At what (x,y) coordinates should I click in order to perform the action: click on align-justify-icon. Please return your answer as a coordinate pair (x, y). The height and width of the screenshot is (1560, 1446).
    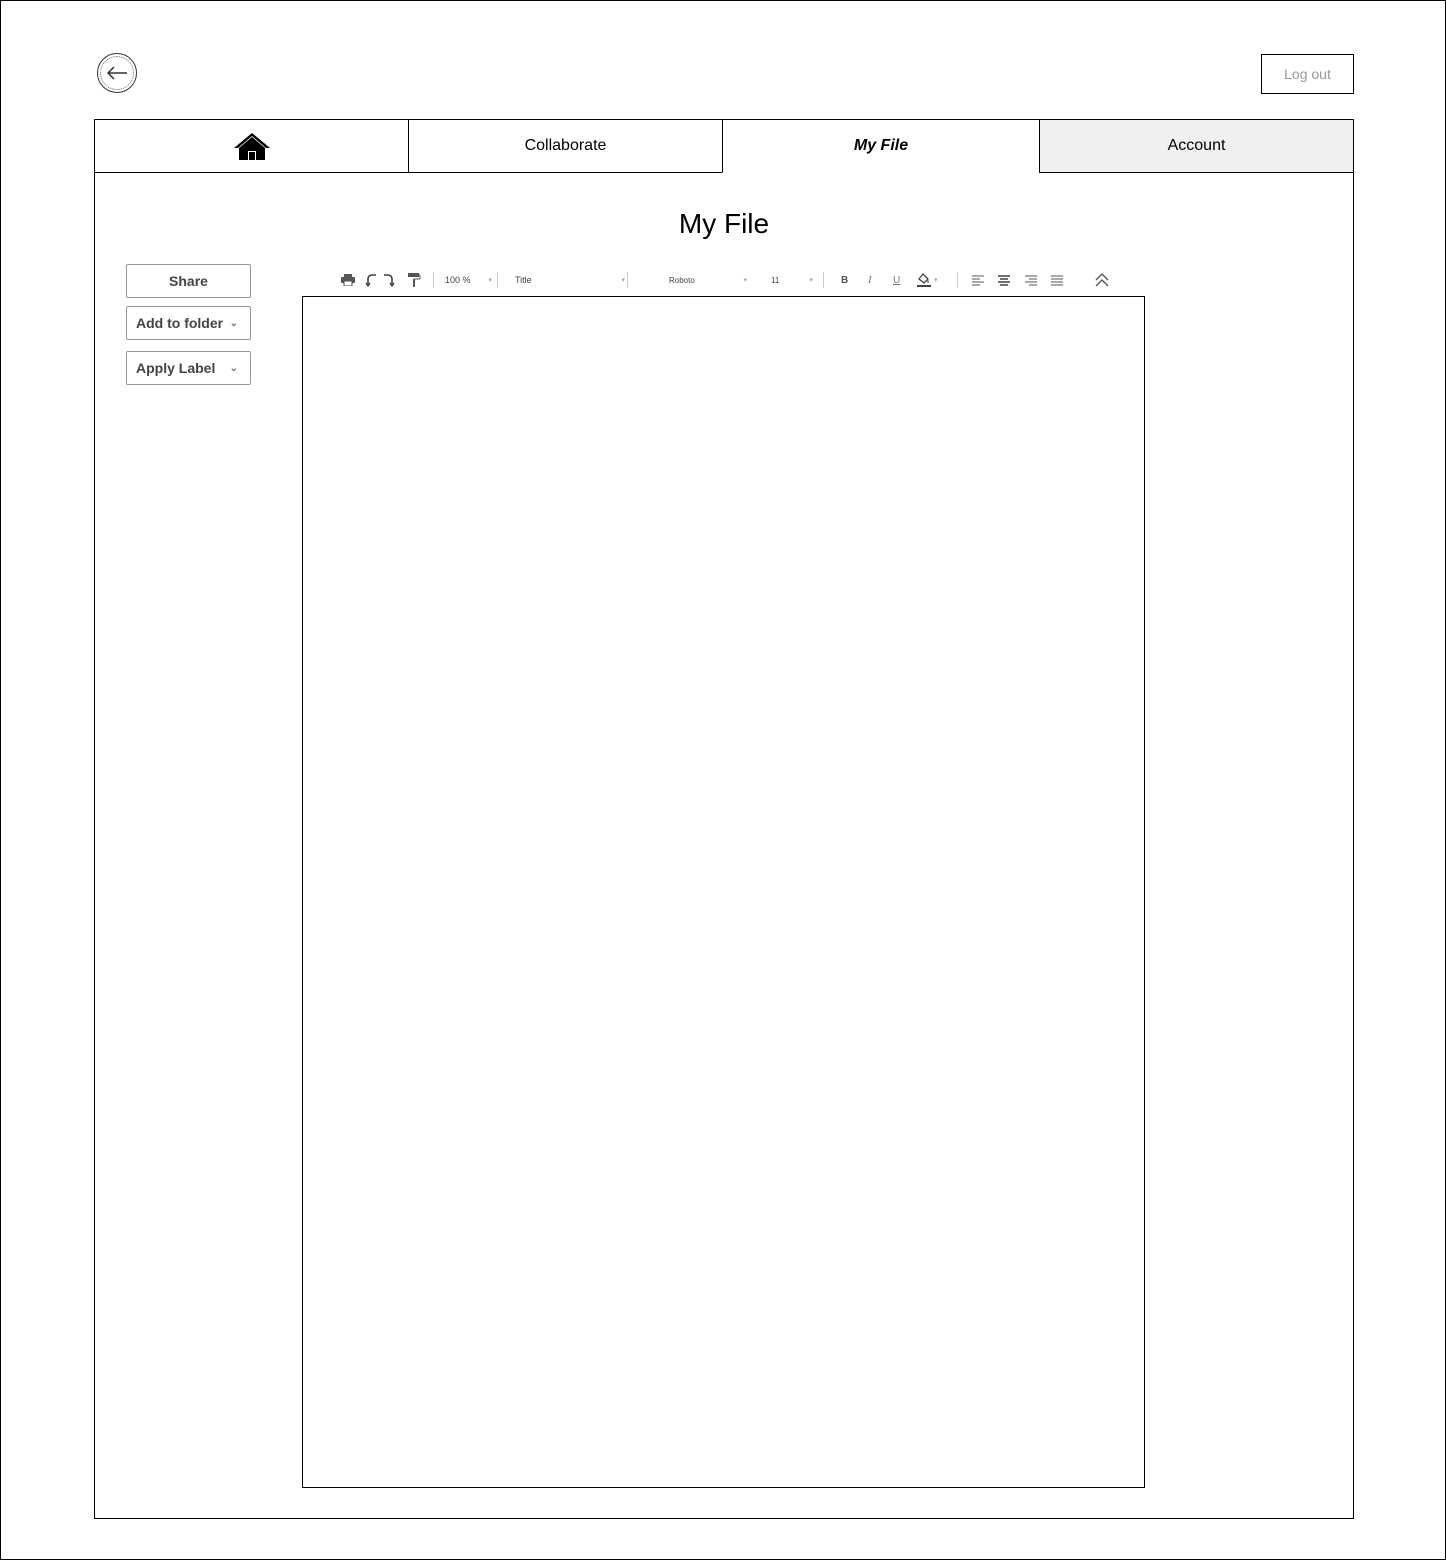
    Looking at the image, I should click on (1057, 280).